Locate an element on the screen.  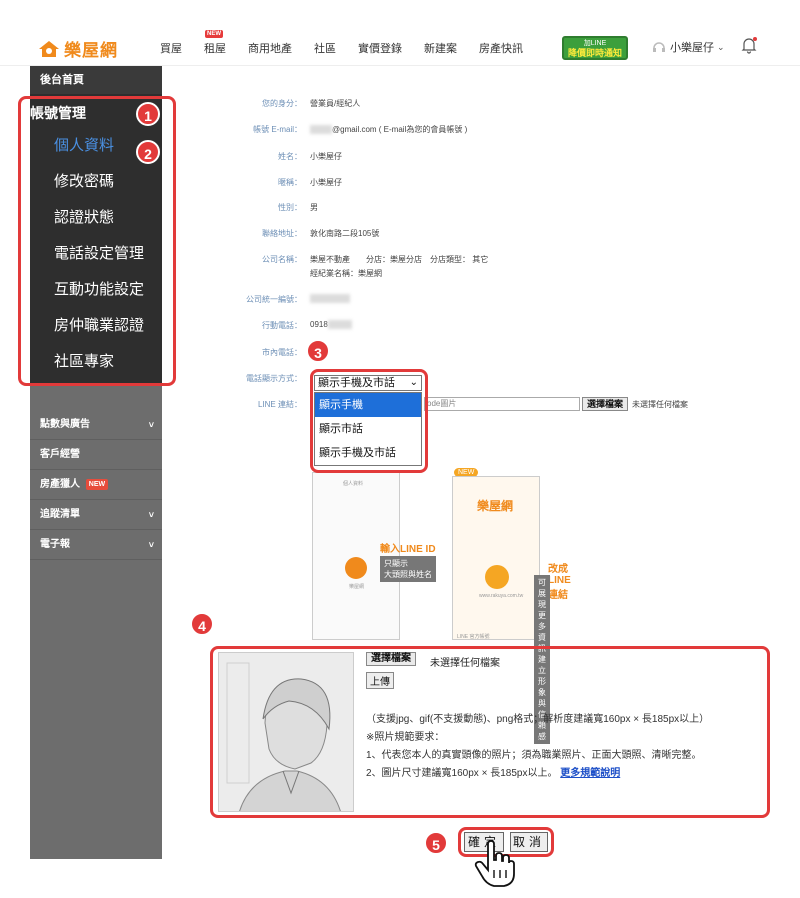
nav-new-projects: 新建案 is located at coordinates (440, 48).